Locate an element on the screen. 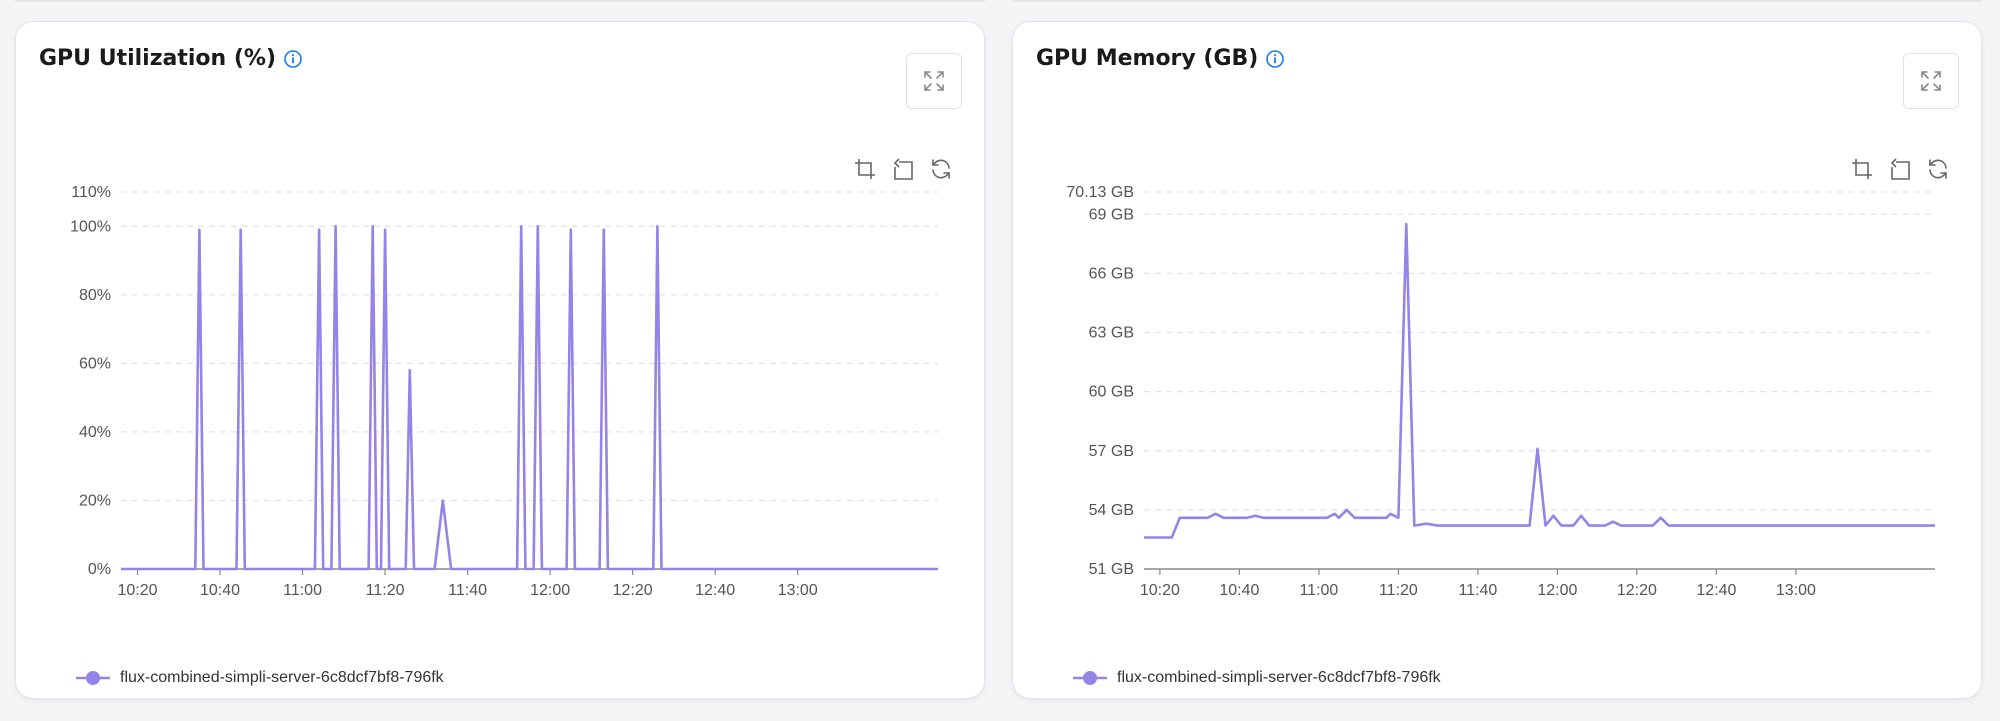 The image size is (2000, 721). y-tick-label: 20% is located at coordinates (95, 500).